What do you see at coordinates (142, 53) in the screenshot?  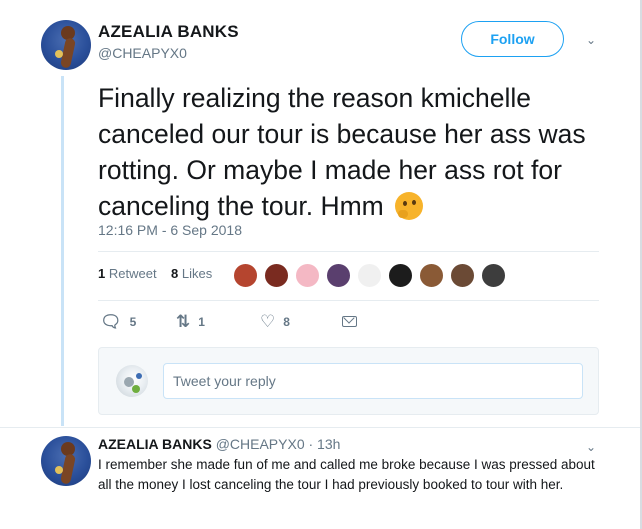 I see `author-handle: @CHEAPYX0` at bounding box center [142, 53].